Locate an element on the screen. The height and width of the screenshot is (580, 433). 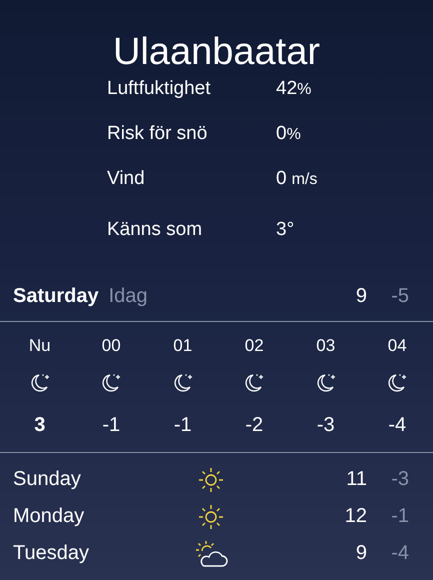
detail-label: Känns som is located at coordinates (155, 230).